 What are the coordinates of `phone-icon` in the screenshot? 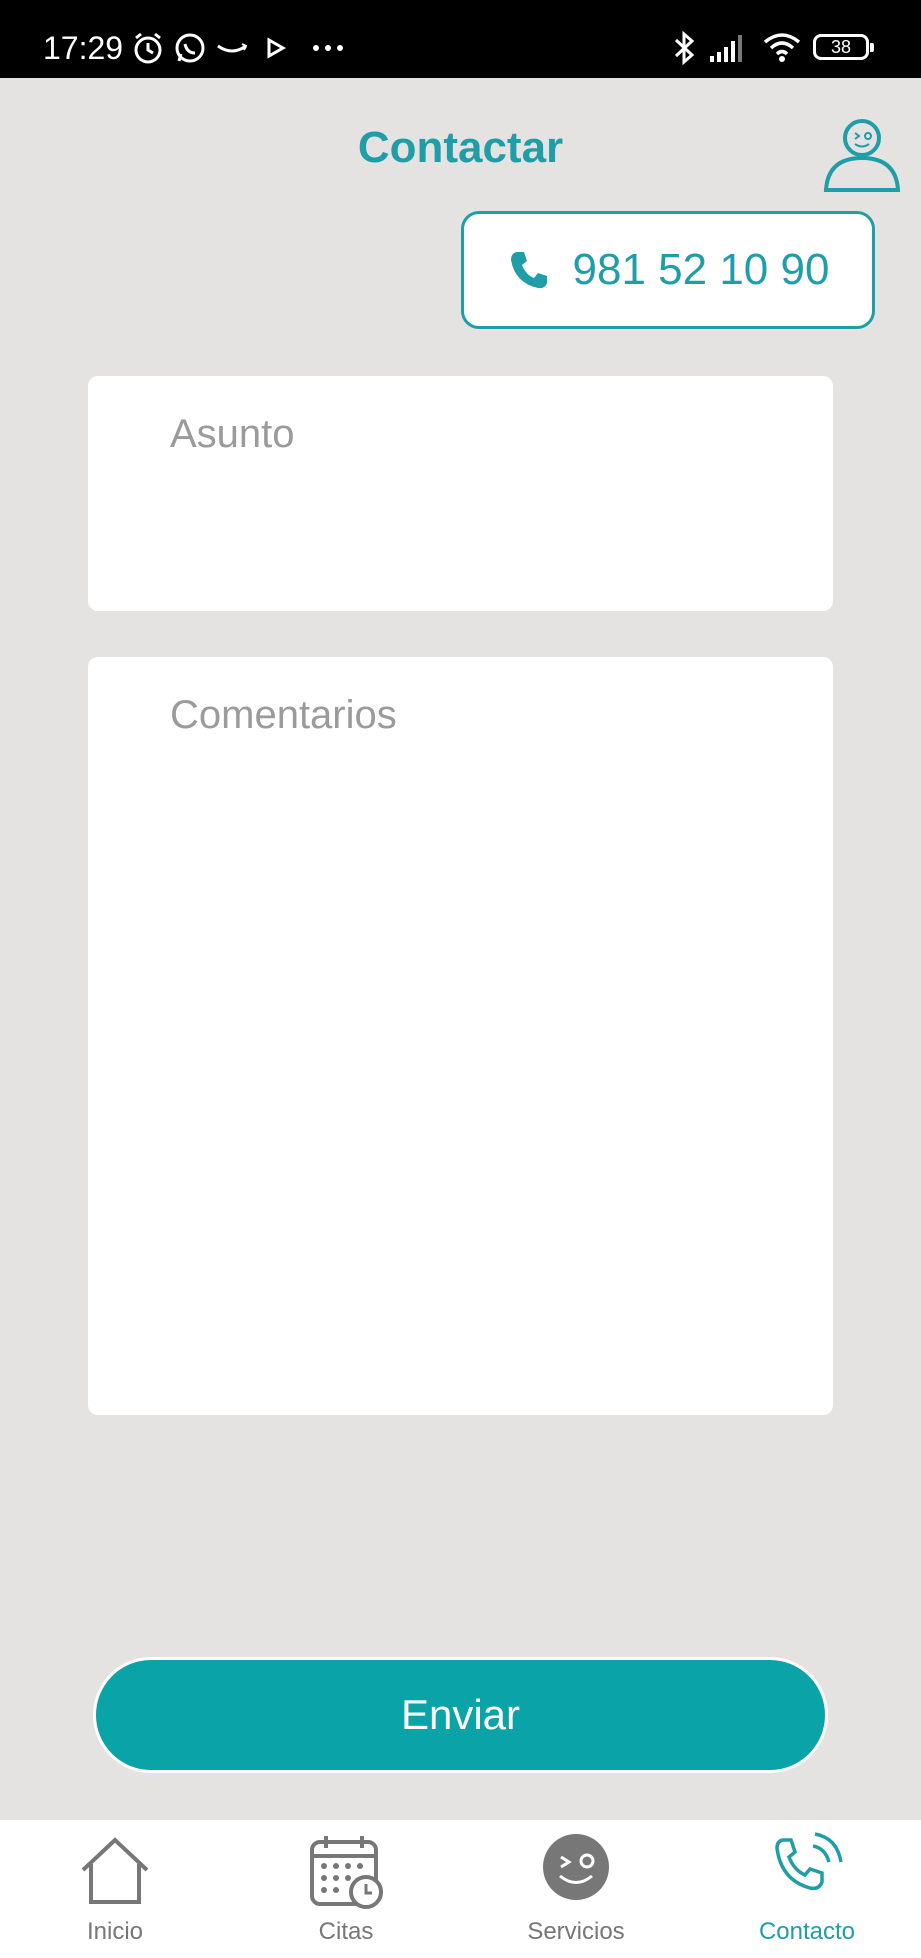 It's located at (528, 270).